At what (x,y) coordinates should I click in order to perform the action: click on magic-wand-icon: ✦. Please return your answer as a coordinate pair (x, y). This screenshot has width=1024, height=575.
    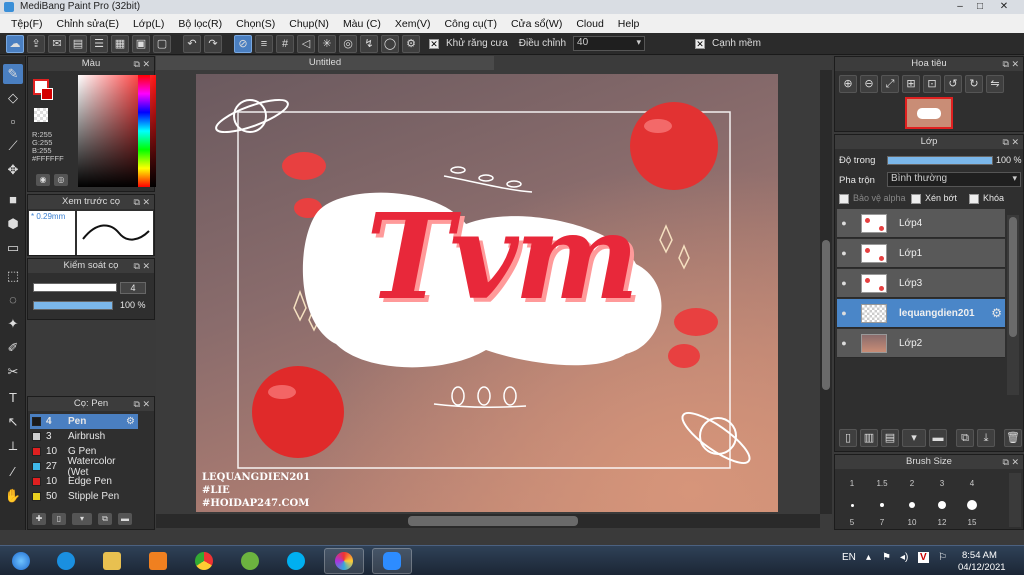
    Looking at the image, I should click on (13, 324).